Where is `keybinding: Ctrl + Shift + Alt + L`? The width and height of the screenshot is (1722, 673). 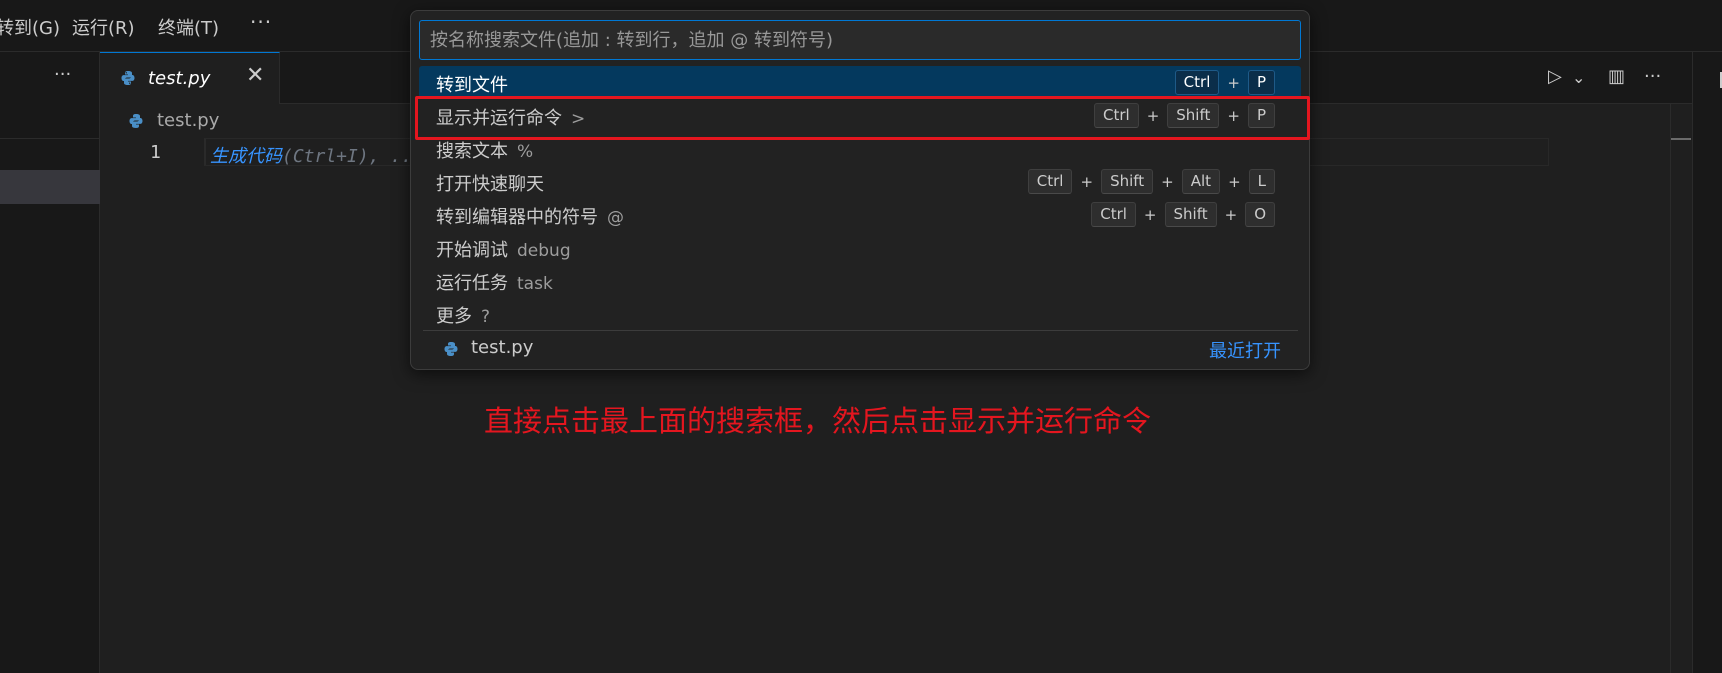
keybinding: Ctrl + Shift + Alt + L is located at coordinates (1151, 181).